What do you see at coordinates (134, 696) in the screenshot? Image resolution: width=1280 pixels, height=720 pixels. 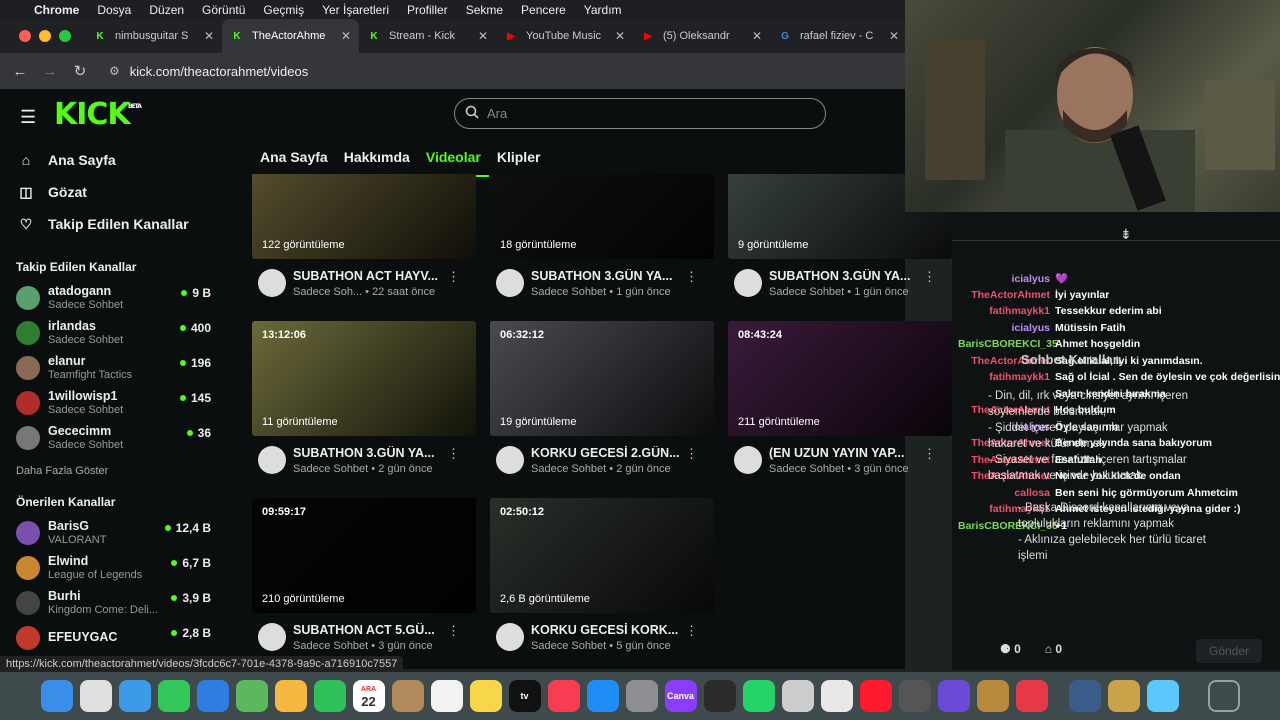 I see `safari-icon` at bounding box center [134, 696].